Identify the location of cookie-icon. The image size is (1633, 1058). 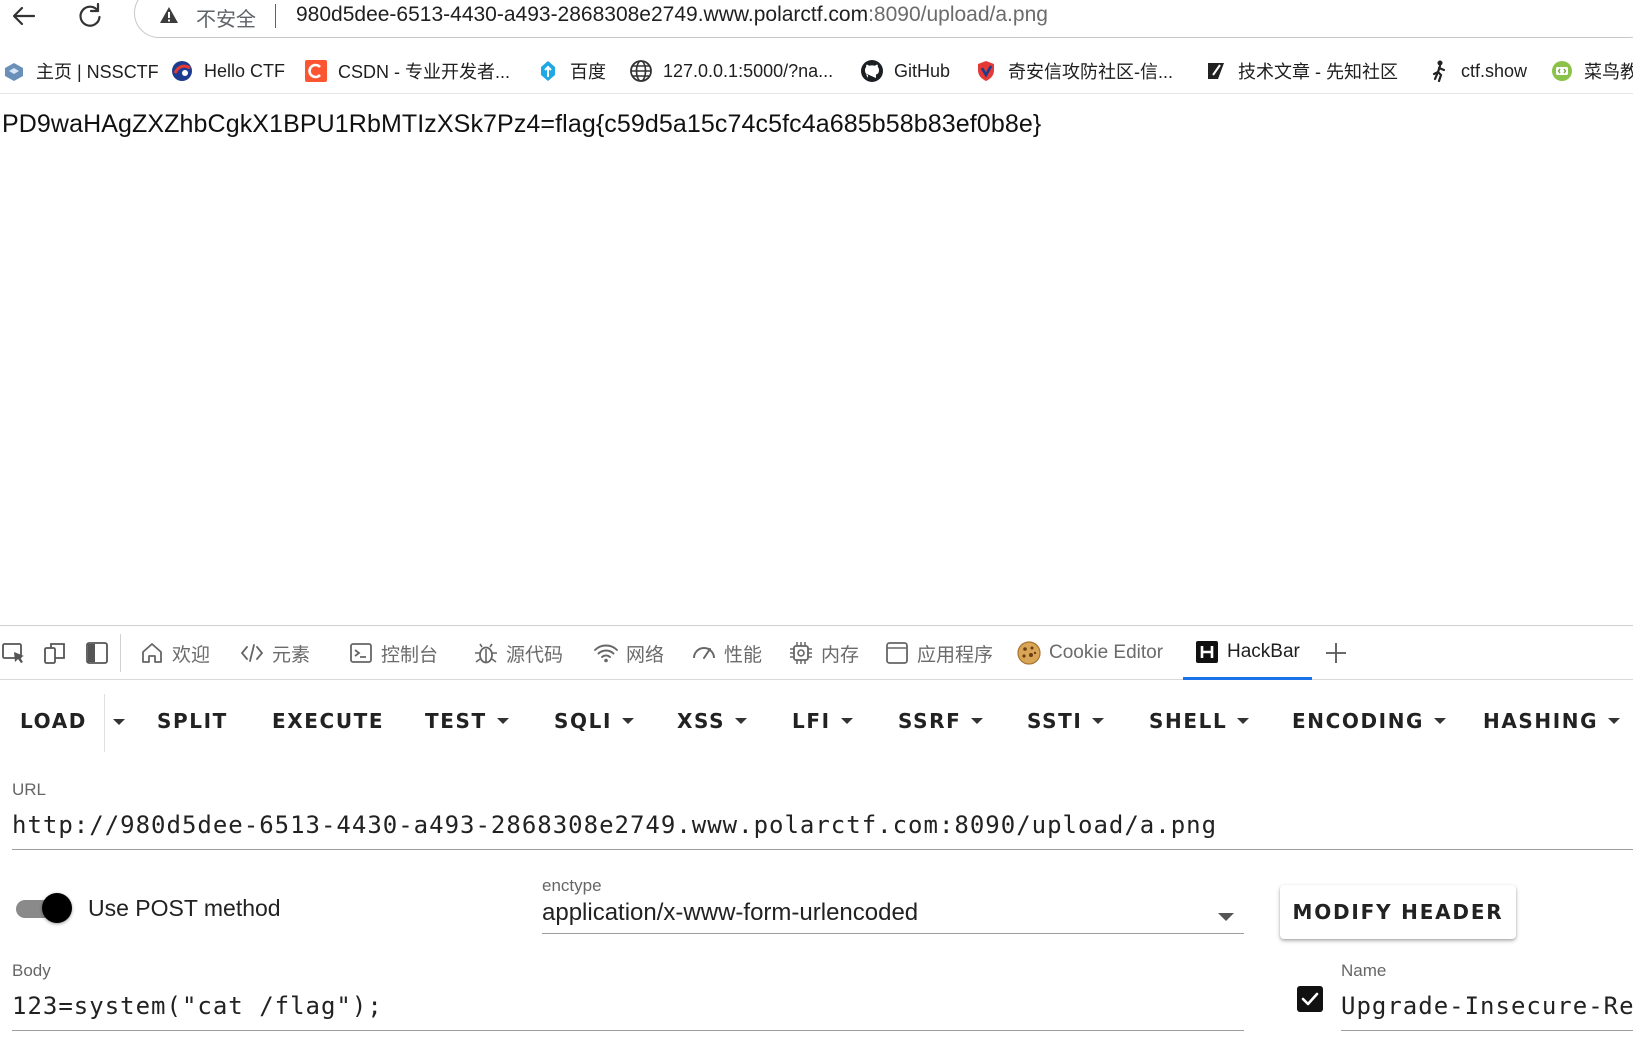
(1029, 653).